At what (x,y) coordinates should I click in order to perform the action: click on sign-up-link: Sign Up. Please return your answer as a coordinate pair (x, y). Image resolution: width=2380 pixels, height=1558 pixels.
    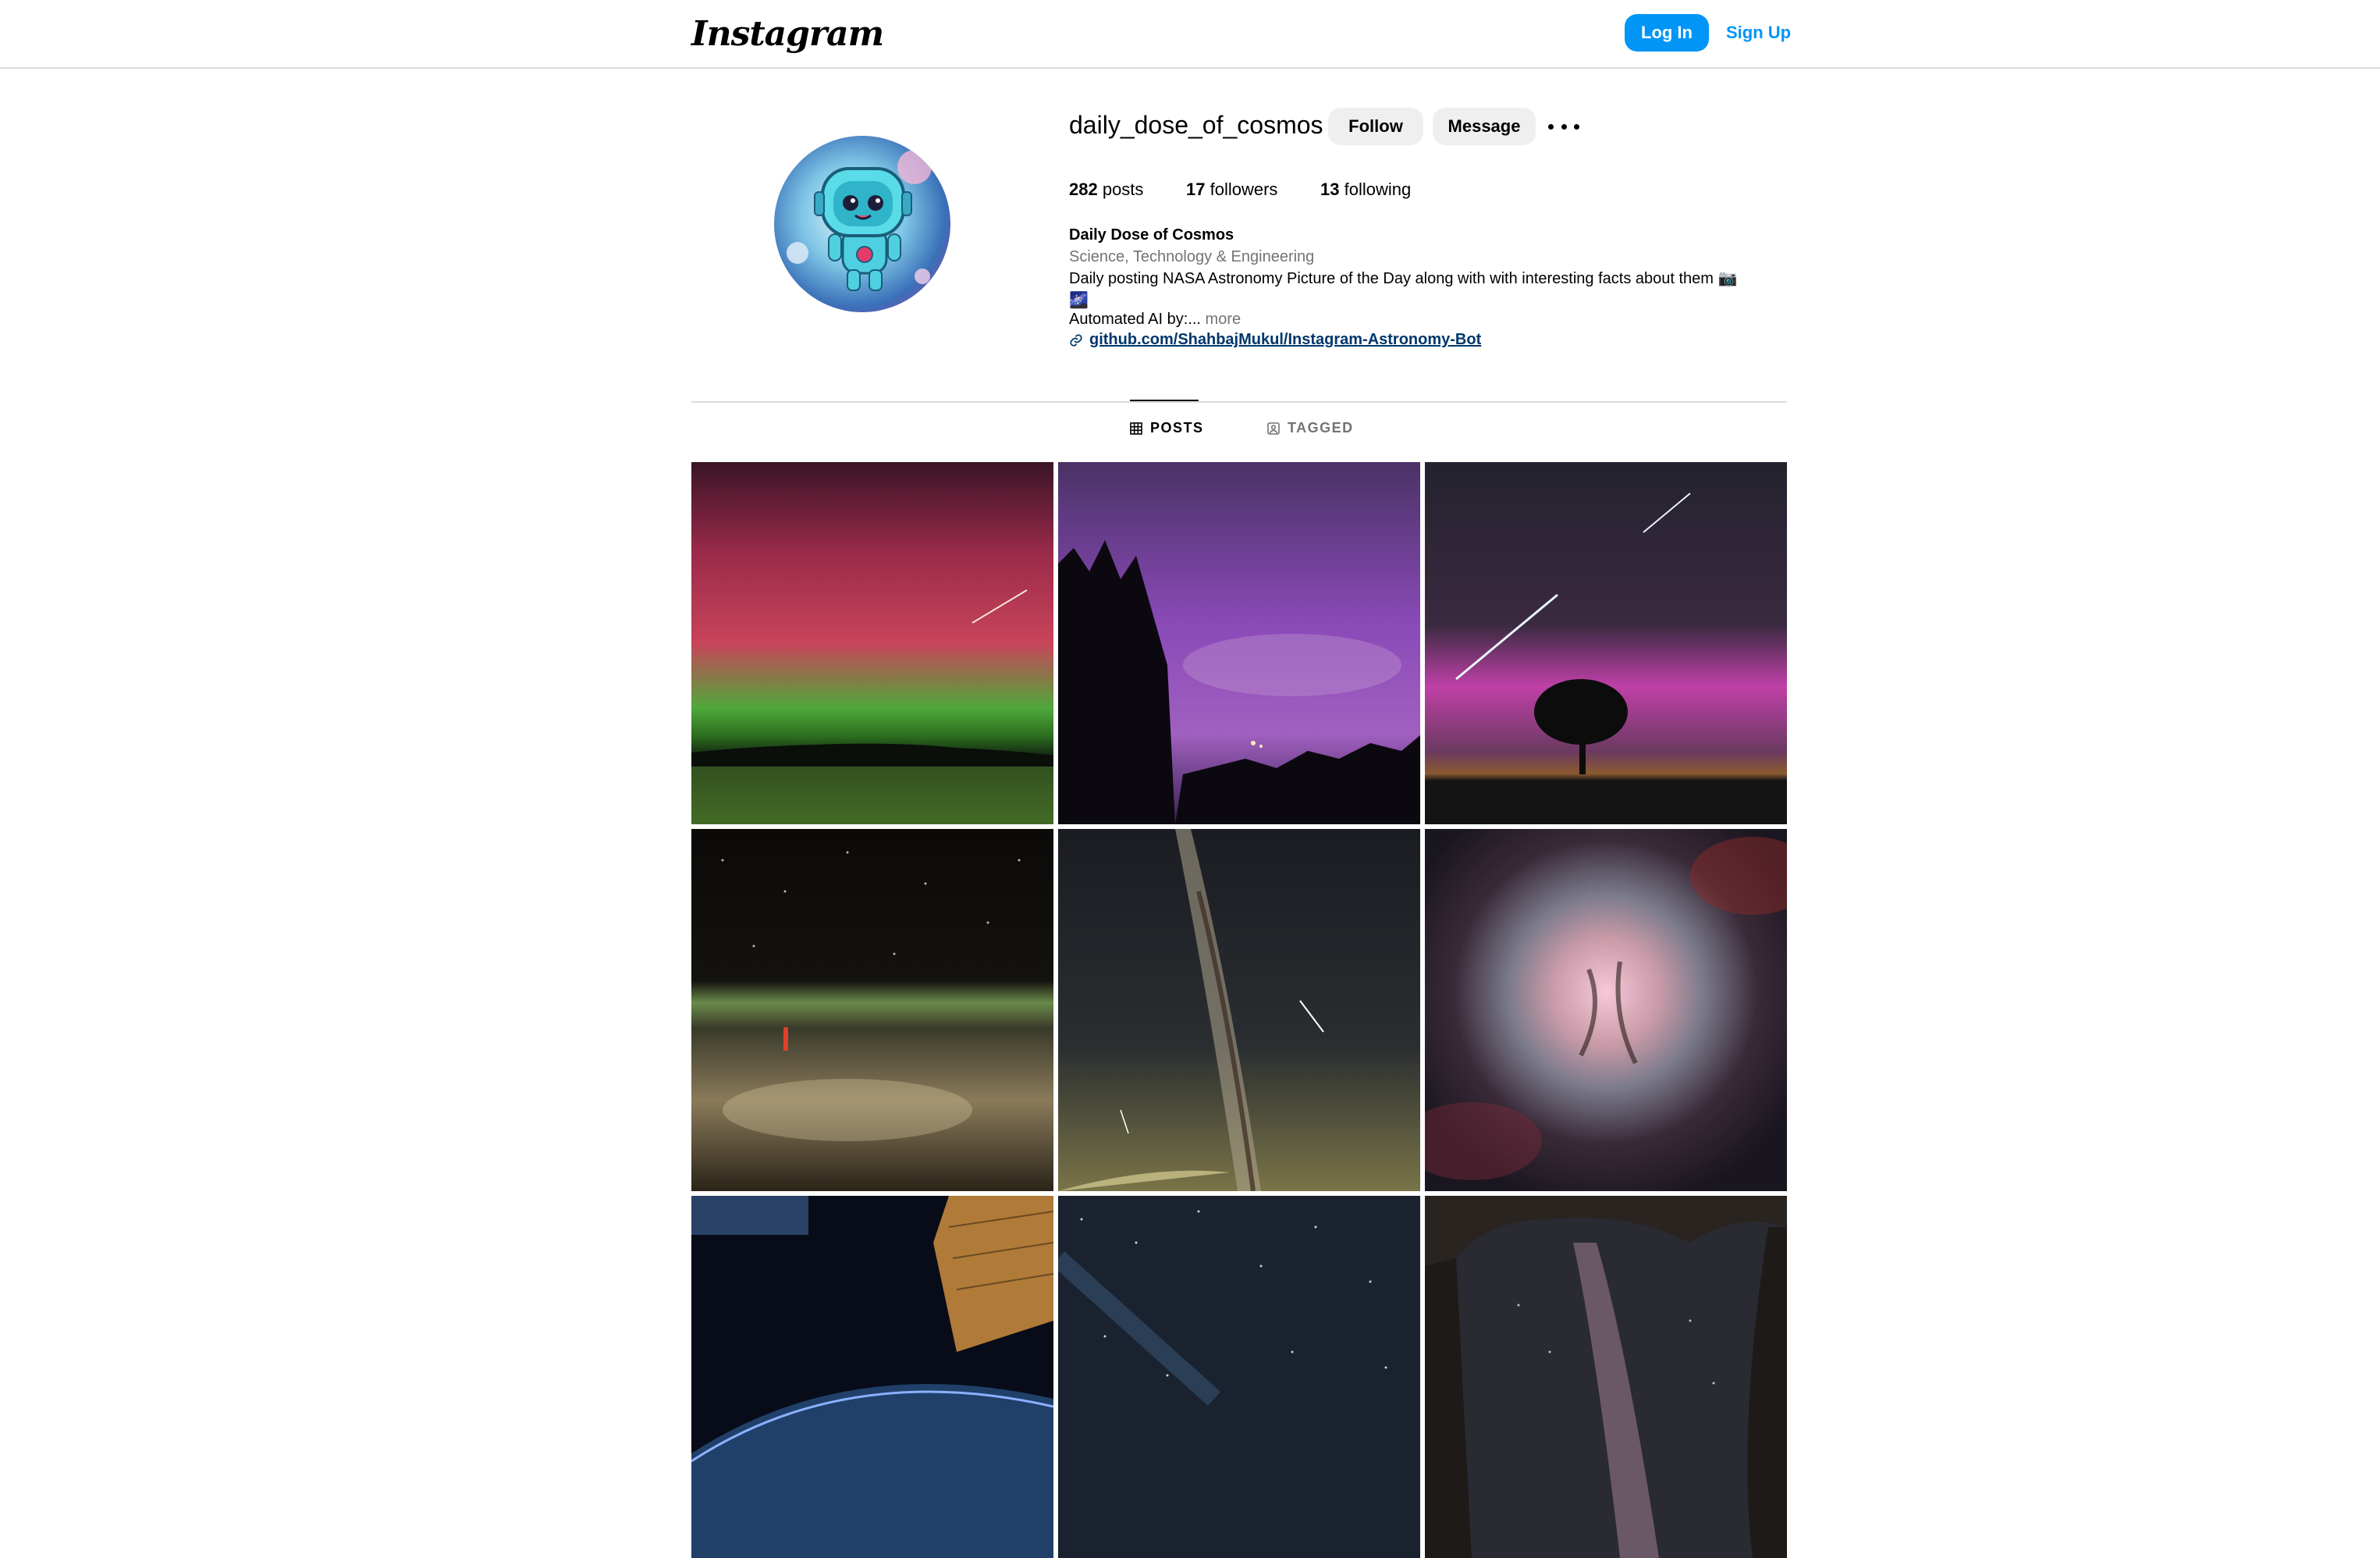
    Looking at the image, I should click on (1758, 33).